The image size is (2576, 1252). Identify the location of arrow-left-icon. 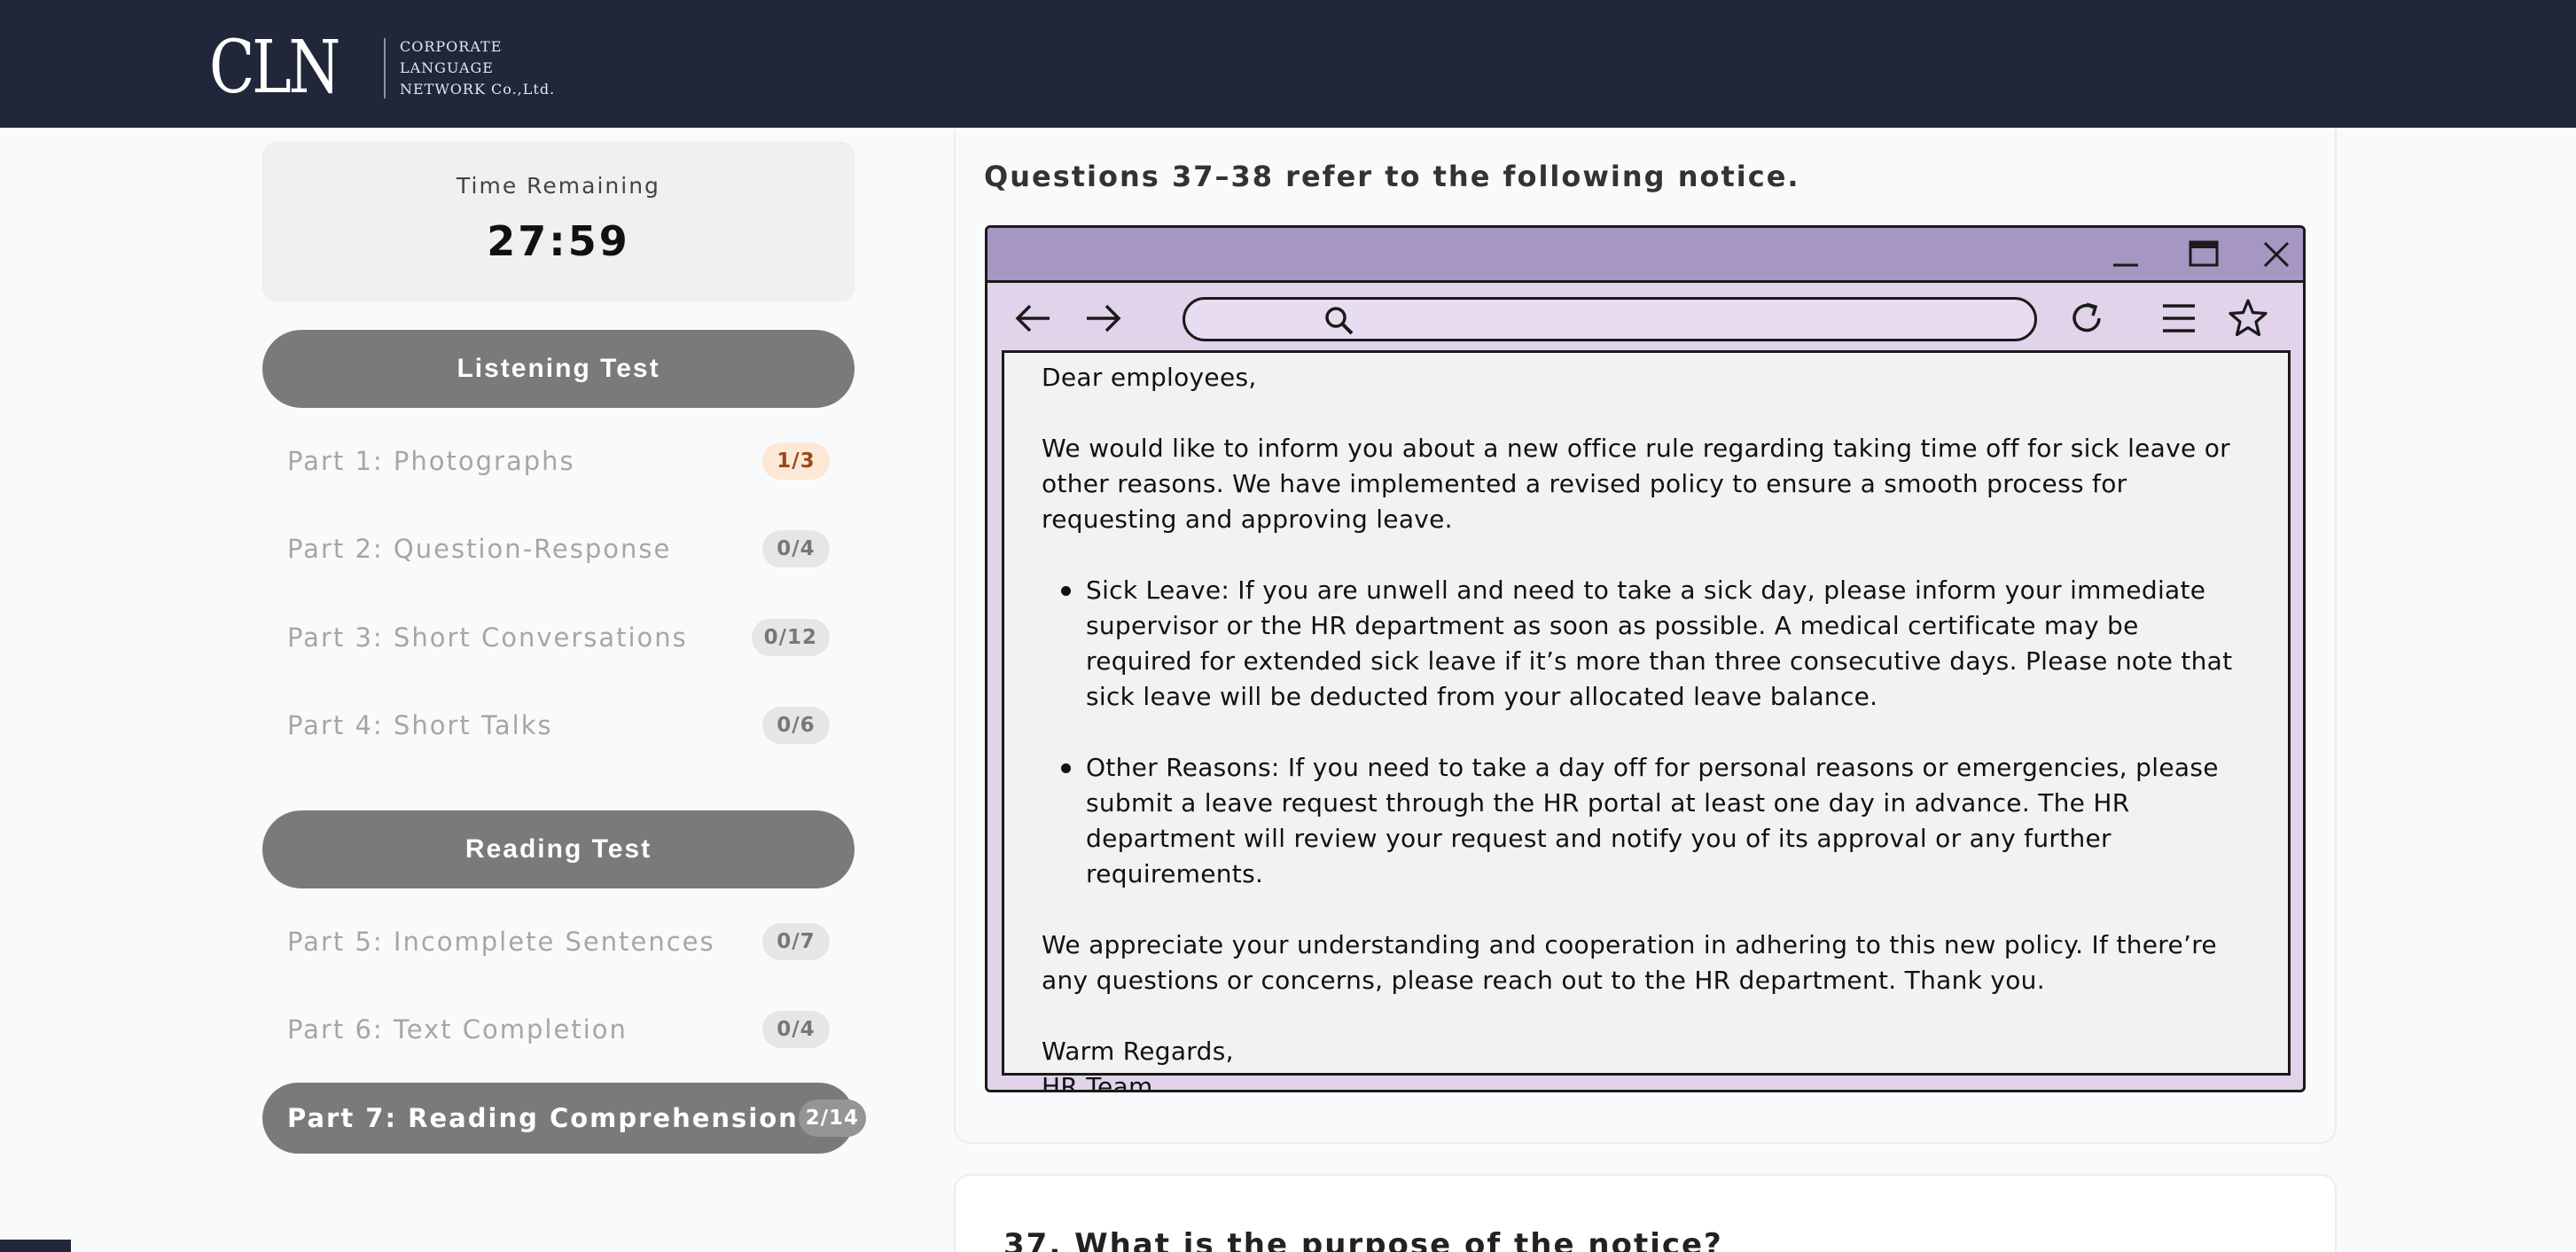
(1033, 318).